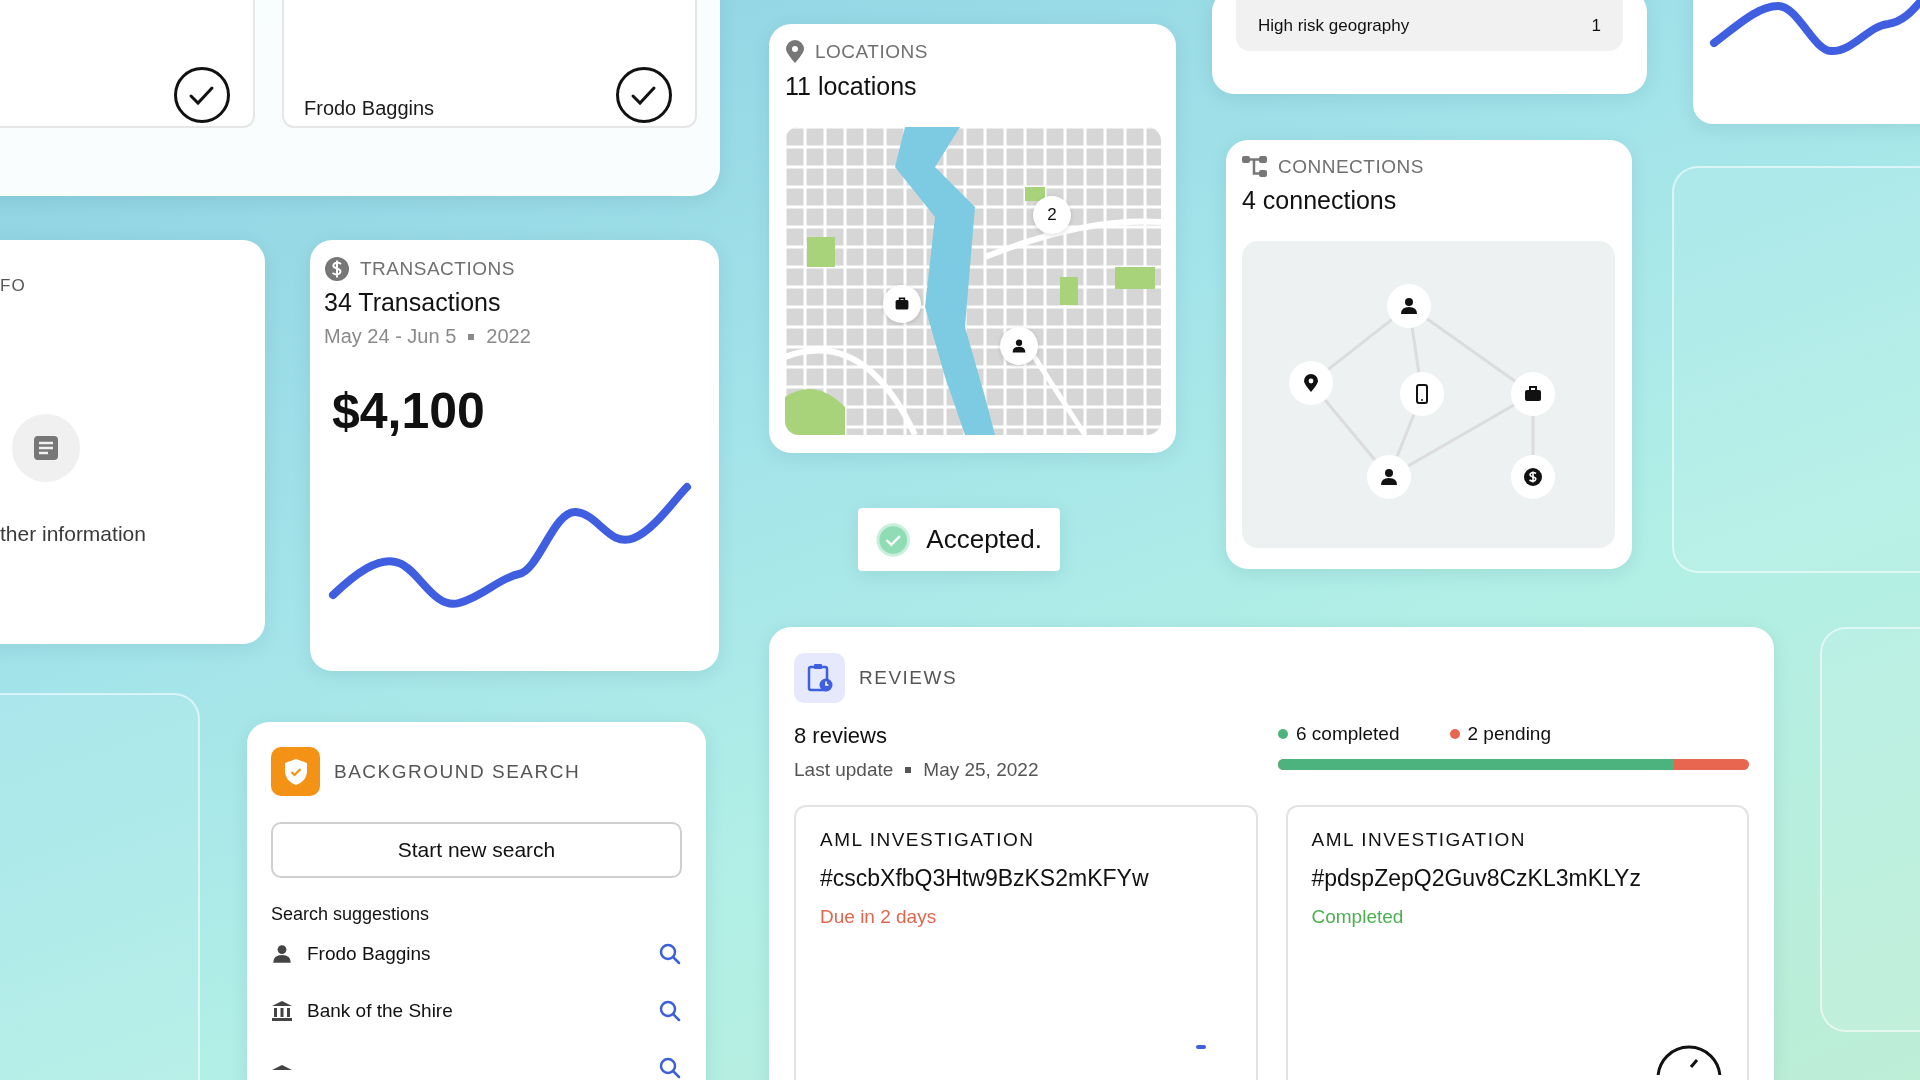 The image size is (1920, 1080). I want to click on date-range: May 24 - Jun 5, so click(390, 336).